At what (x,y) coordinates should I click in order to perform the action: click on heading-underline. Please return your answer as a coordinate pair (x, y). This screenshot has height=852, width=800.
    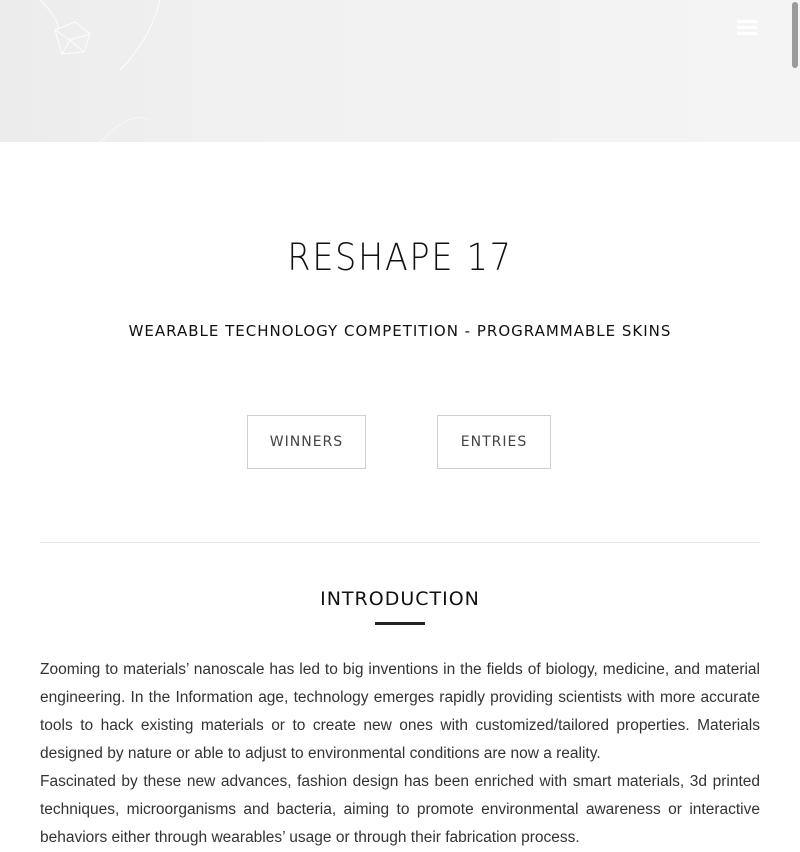
    Looking at the image, I should click on (400, 623).